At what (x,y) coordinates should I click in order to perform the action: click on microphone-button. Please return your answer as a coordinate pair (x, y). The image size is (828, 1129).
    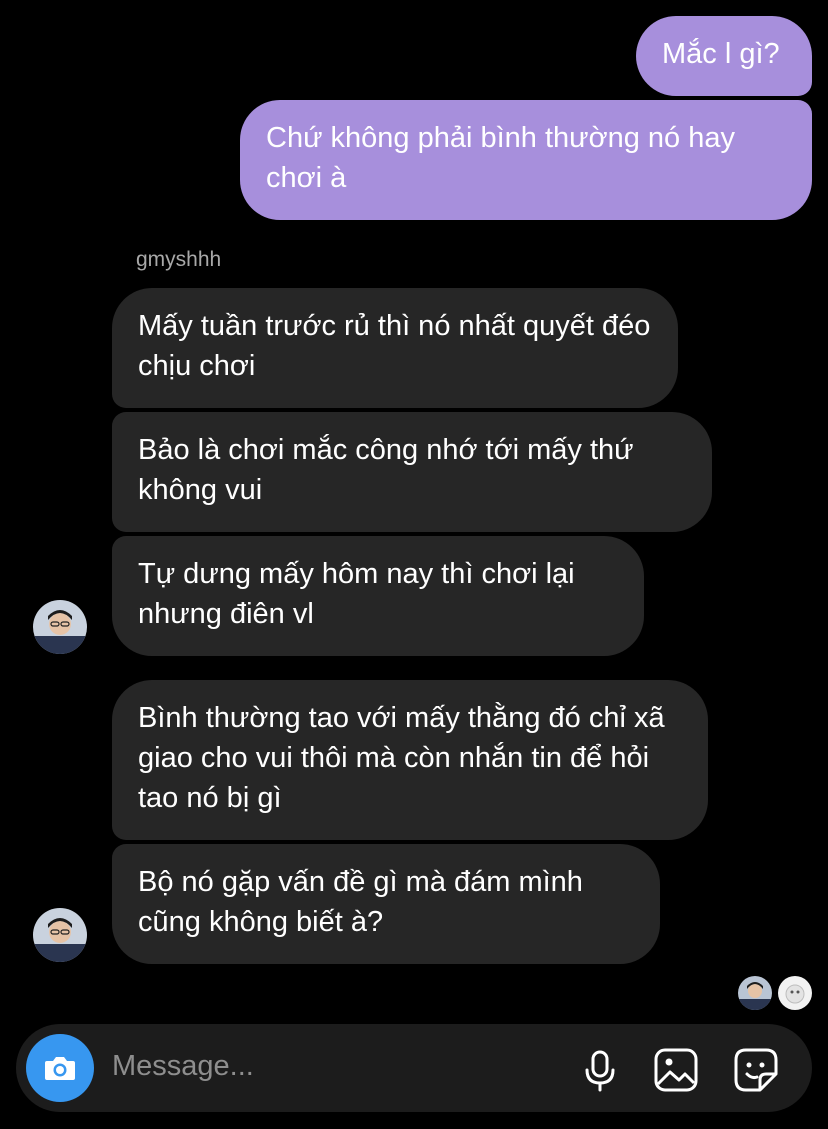
    Looking at the image, I should click on (600, 1070).